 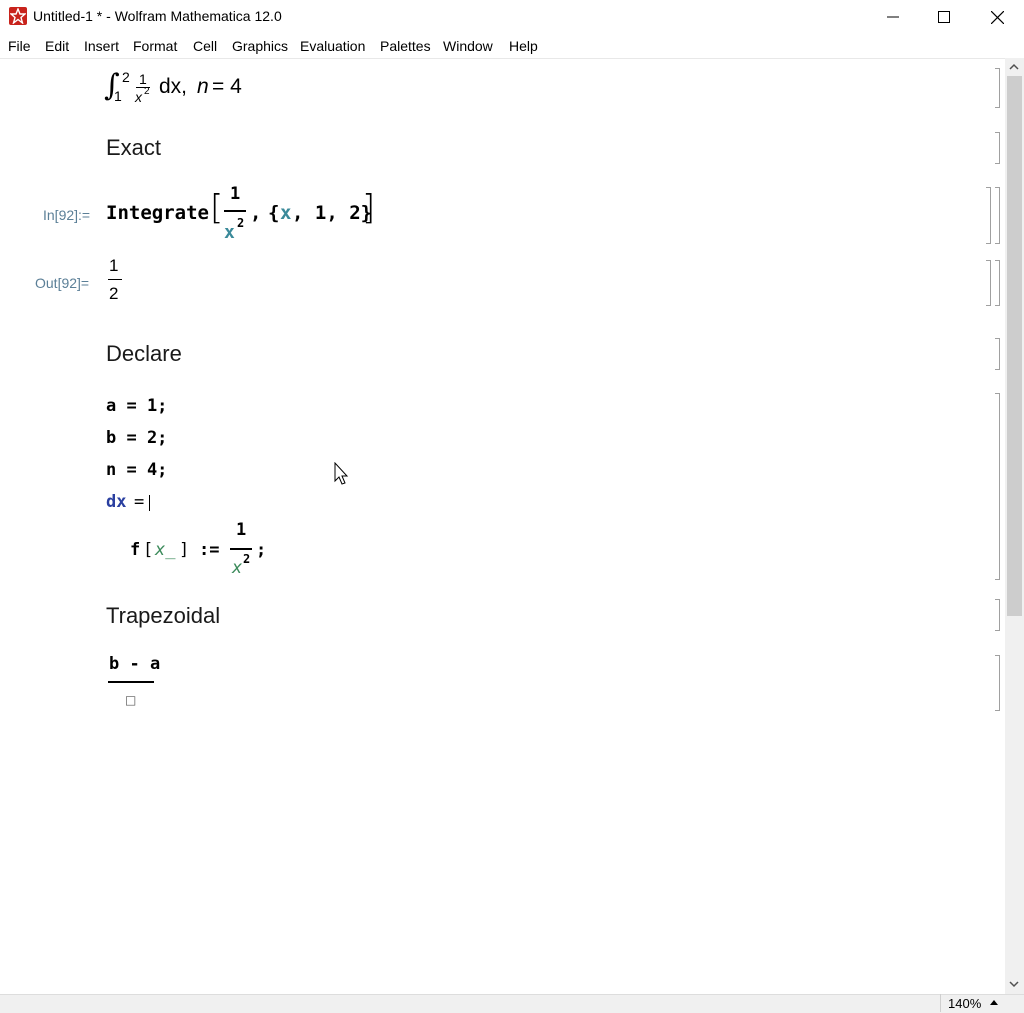 I want to click on f-definition-line: f [ x_ ] := 1 x 2 ;, so click(x=205, y=551).